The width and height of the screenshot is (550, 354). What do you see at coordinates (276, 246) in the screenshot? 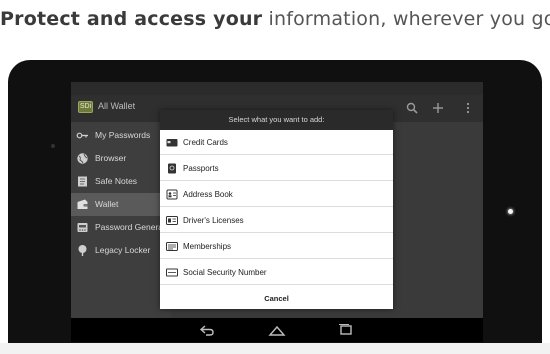
I see `dialog-item-memberships: Memberships` at bounding box center [276, 246].